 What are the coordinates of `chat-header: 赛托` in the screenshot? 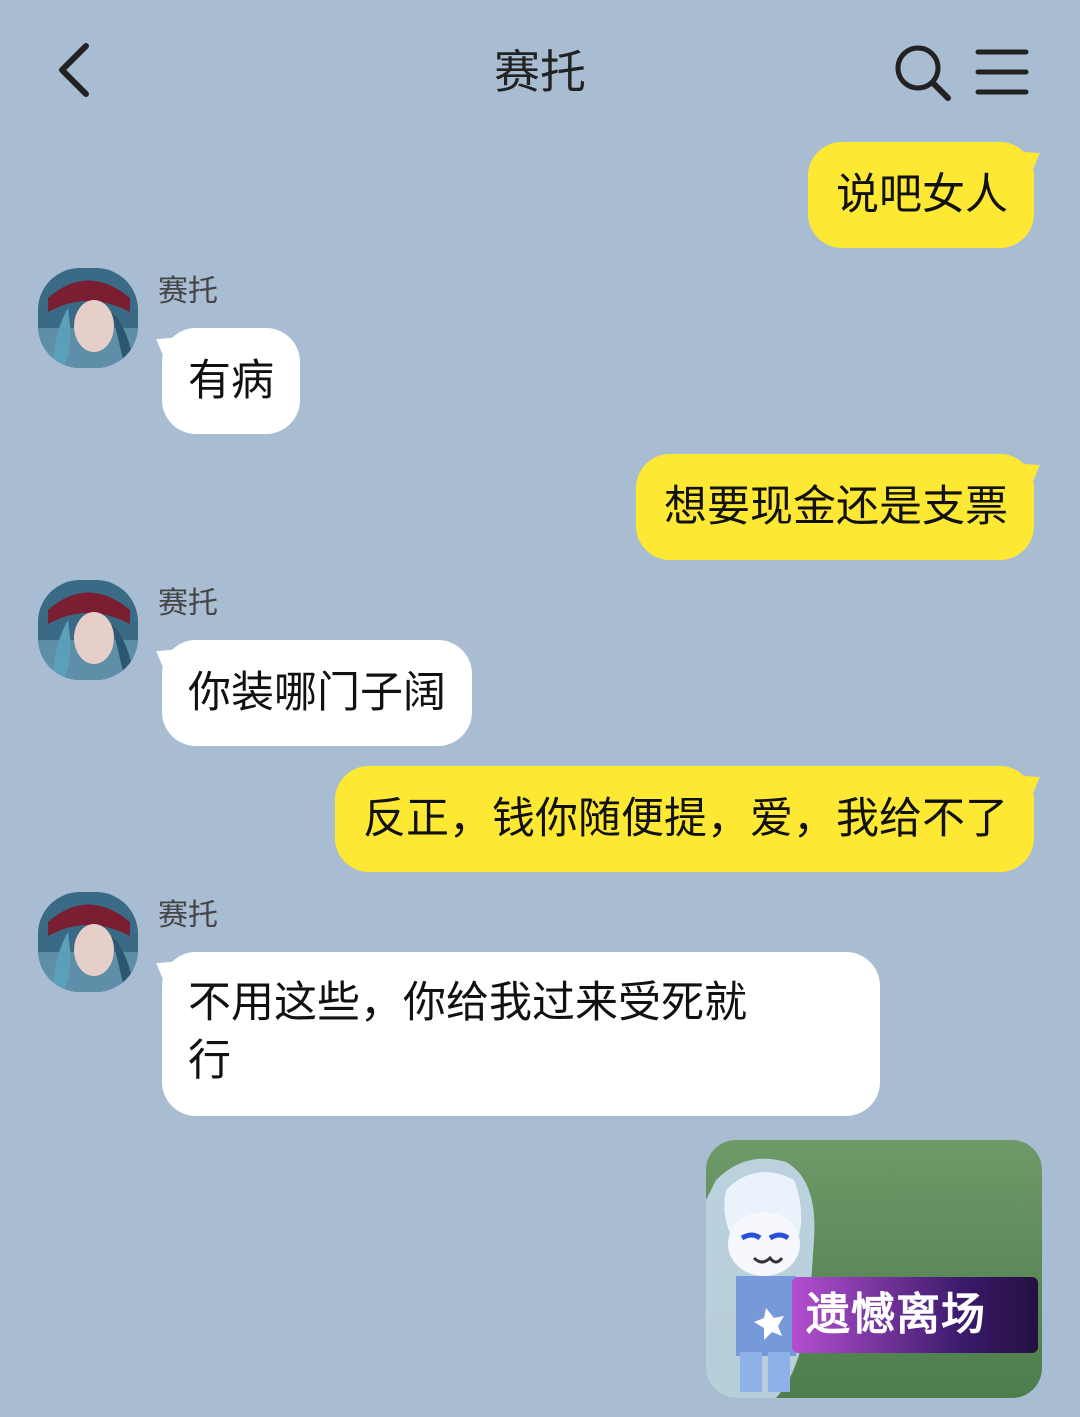 It's located at (540, 70).